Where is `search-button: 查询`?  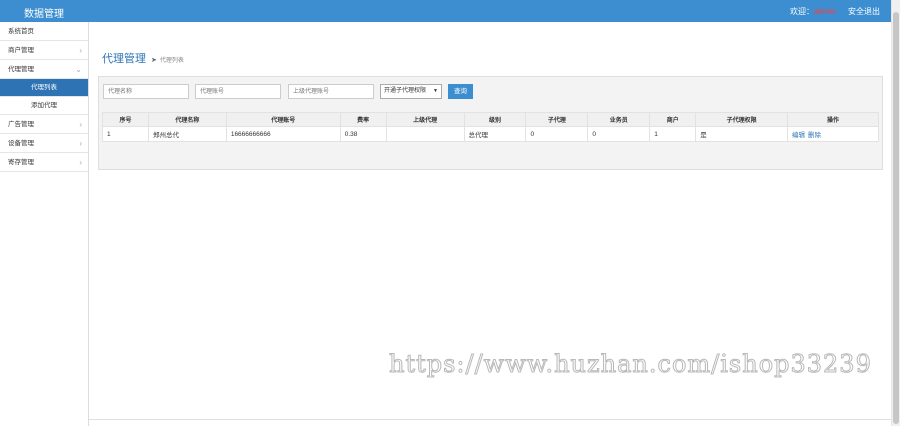 search-button: 查询 is located at coordinates (460, 91).